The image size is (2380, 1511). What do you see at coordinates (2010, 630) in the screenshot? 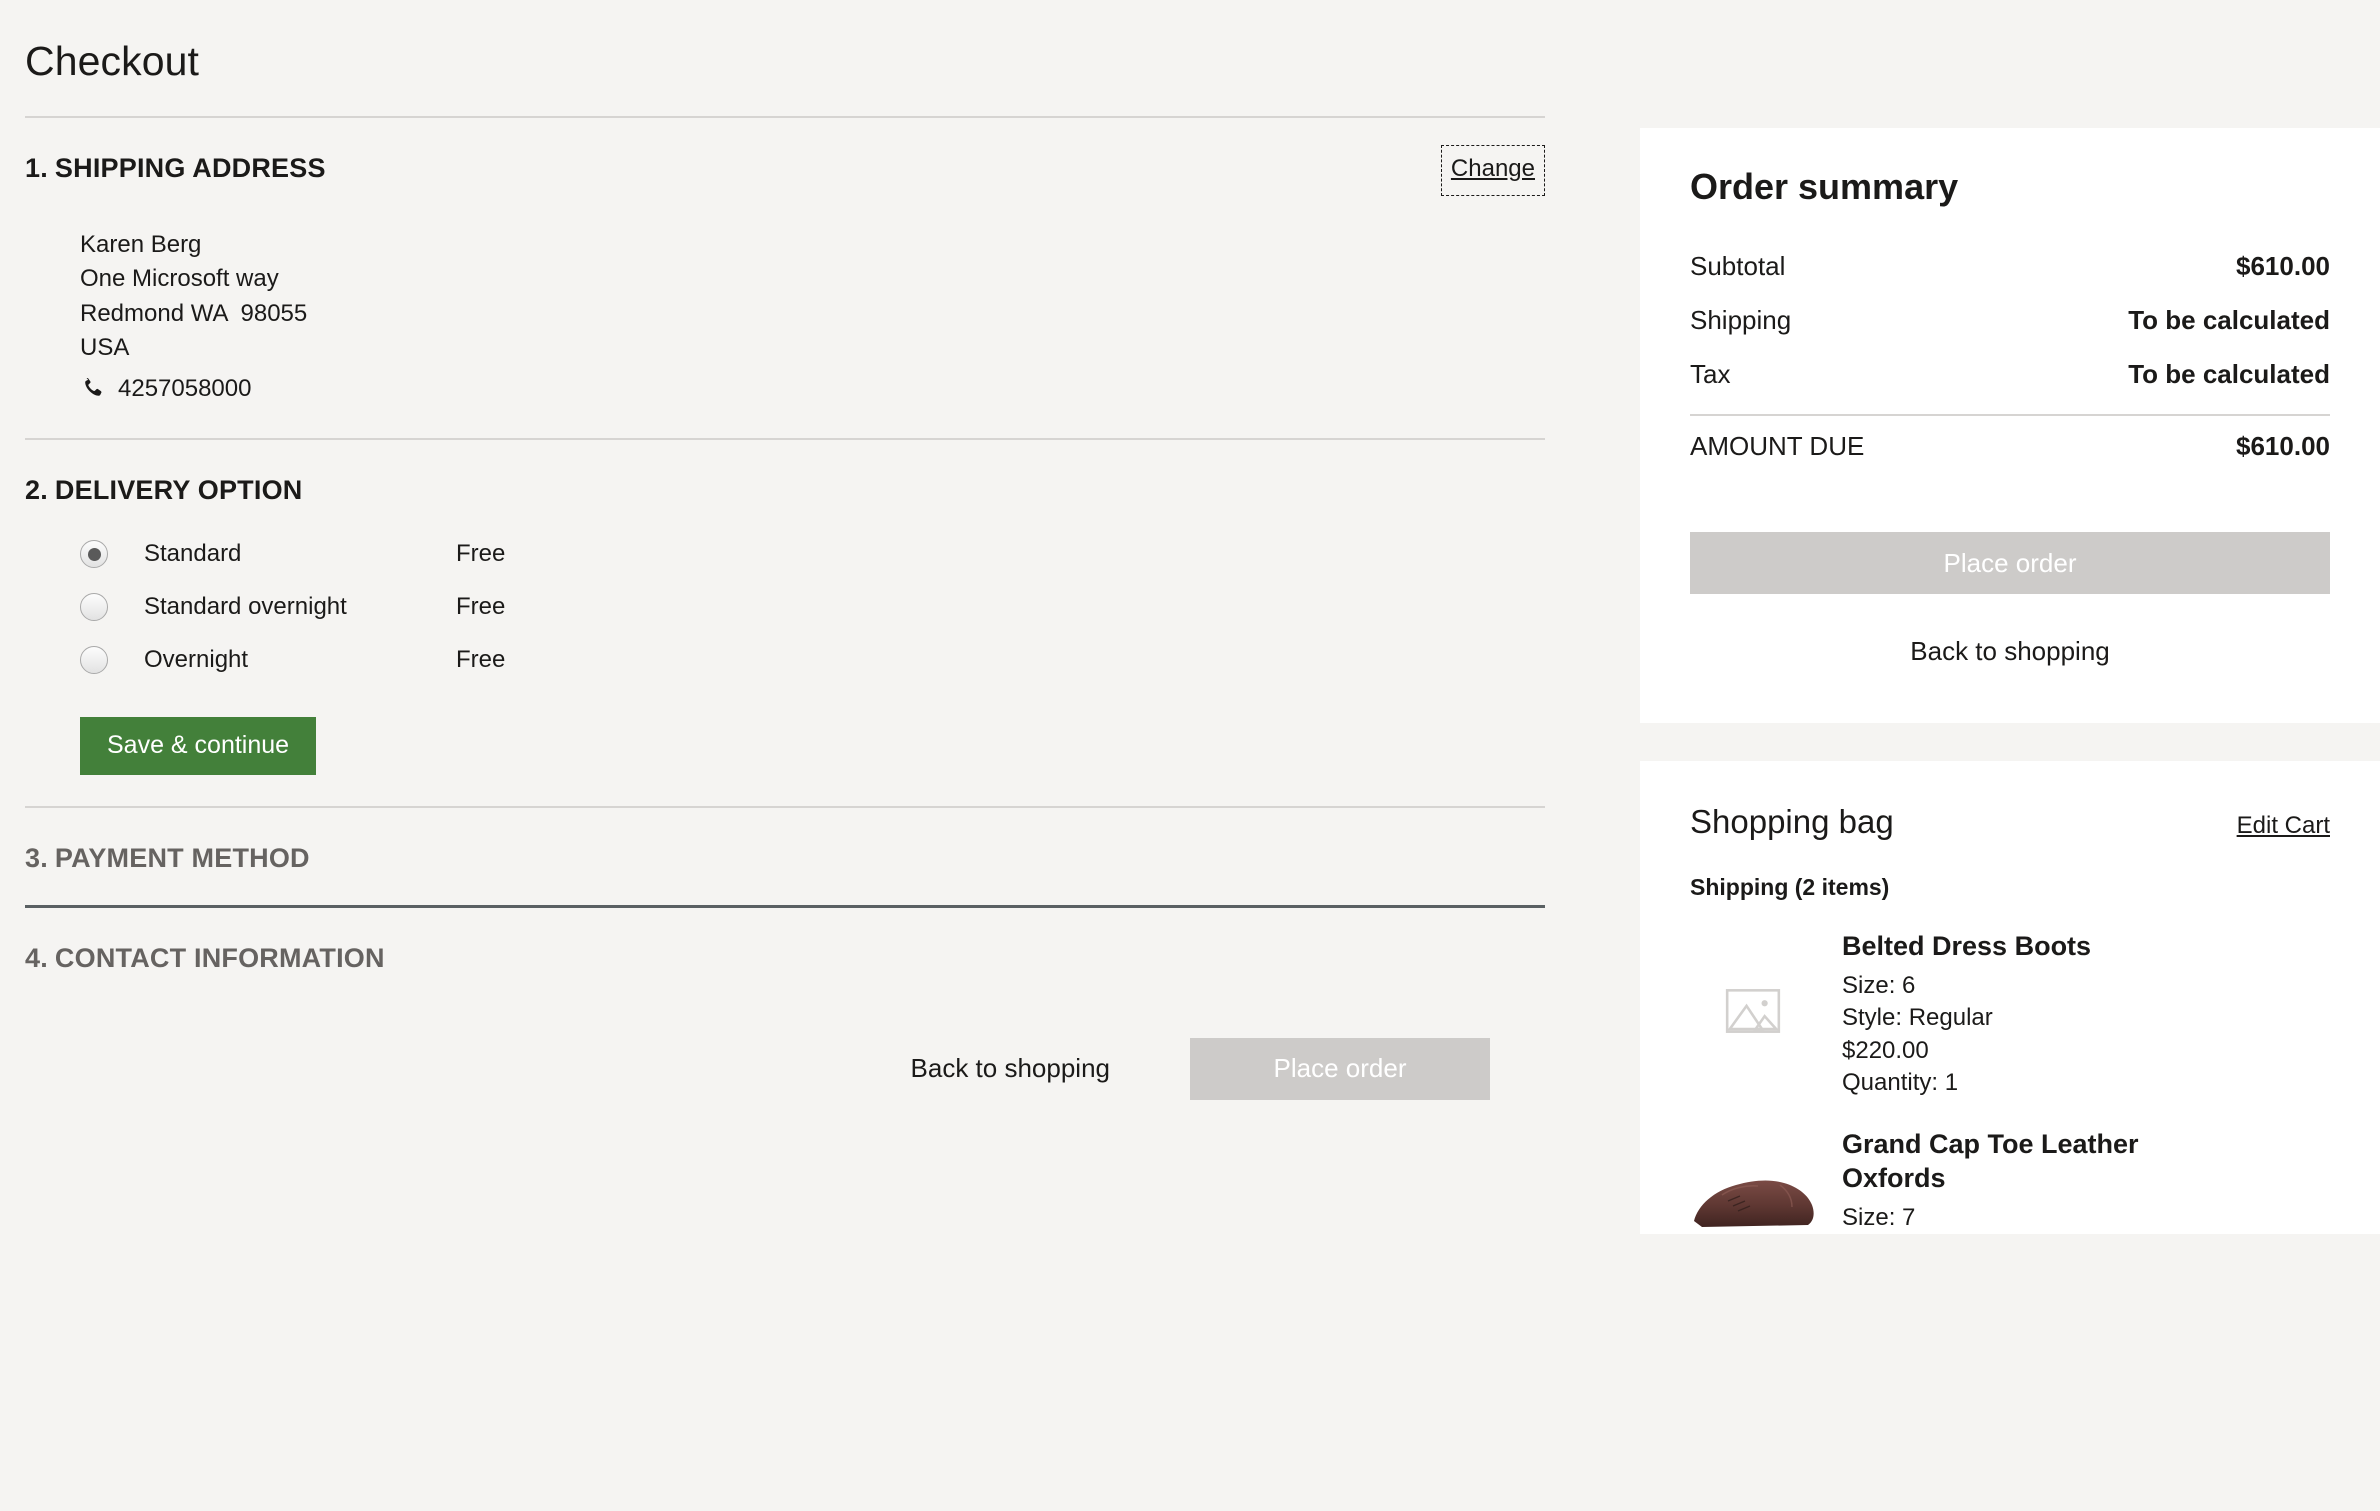
I see `summary-back-to-shopping-button: Back to shopping` at bounding box center [2010, 630].